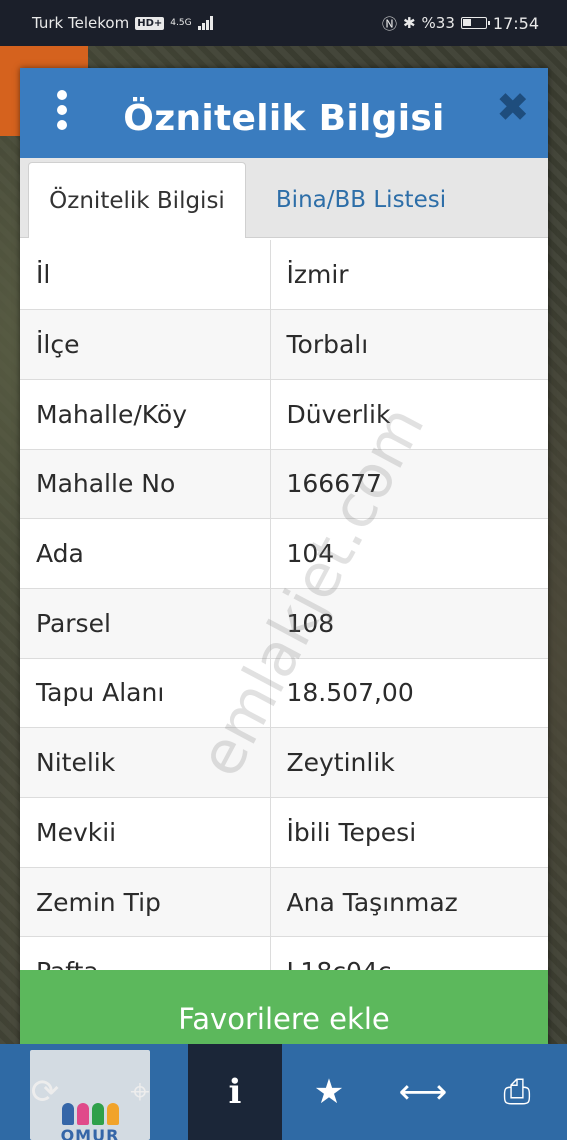 This screenshot has height=1140, width=567. I want to click on attribute-key: İl, so click(145, 275).